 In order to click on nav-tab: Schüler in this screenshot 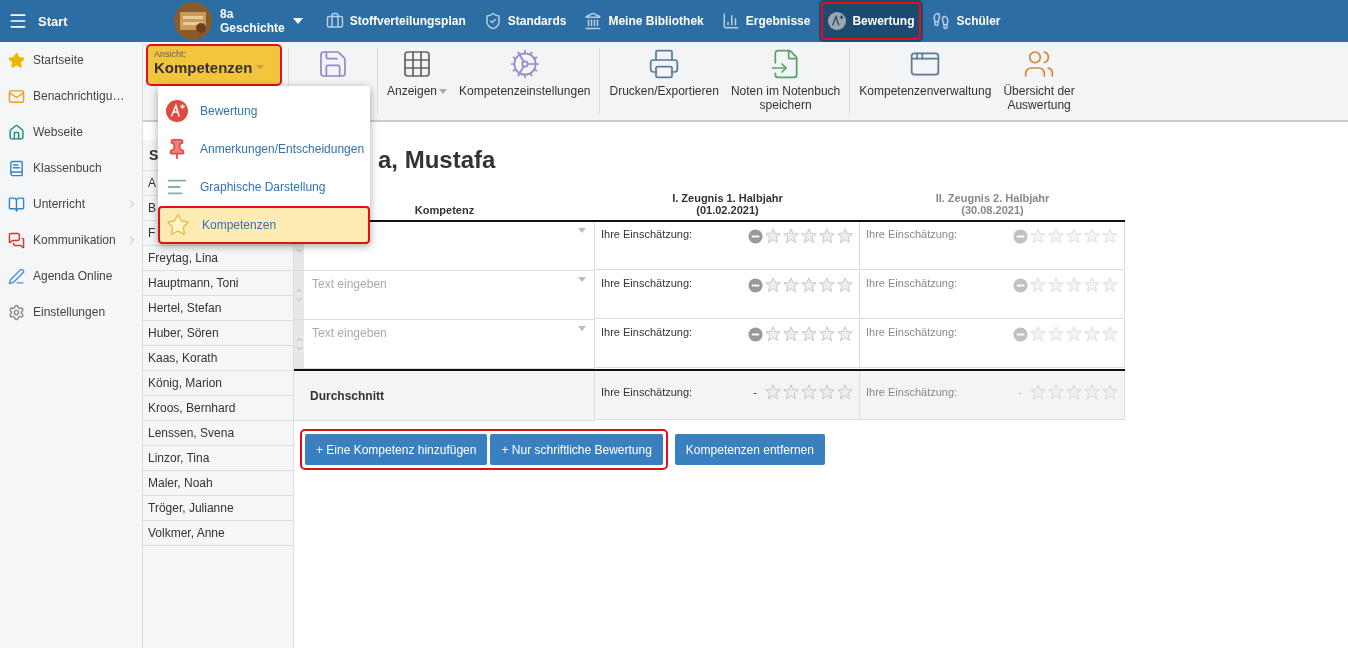, I will do `click(966, 21)`.